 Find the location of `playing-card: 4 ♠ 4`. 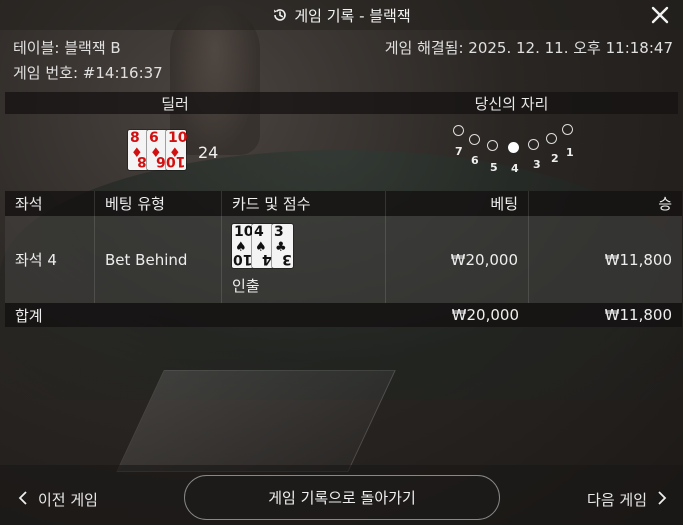

playing-card: 4 ♠ 4 is located at coordinates (262, 245).